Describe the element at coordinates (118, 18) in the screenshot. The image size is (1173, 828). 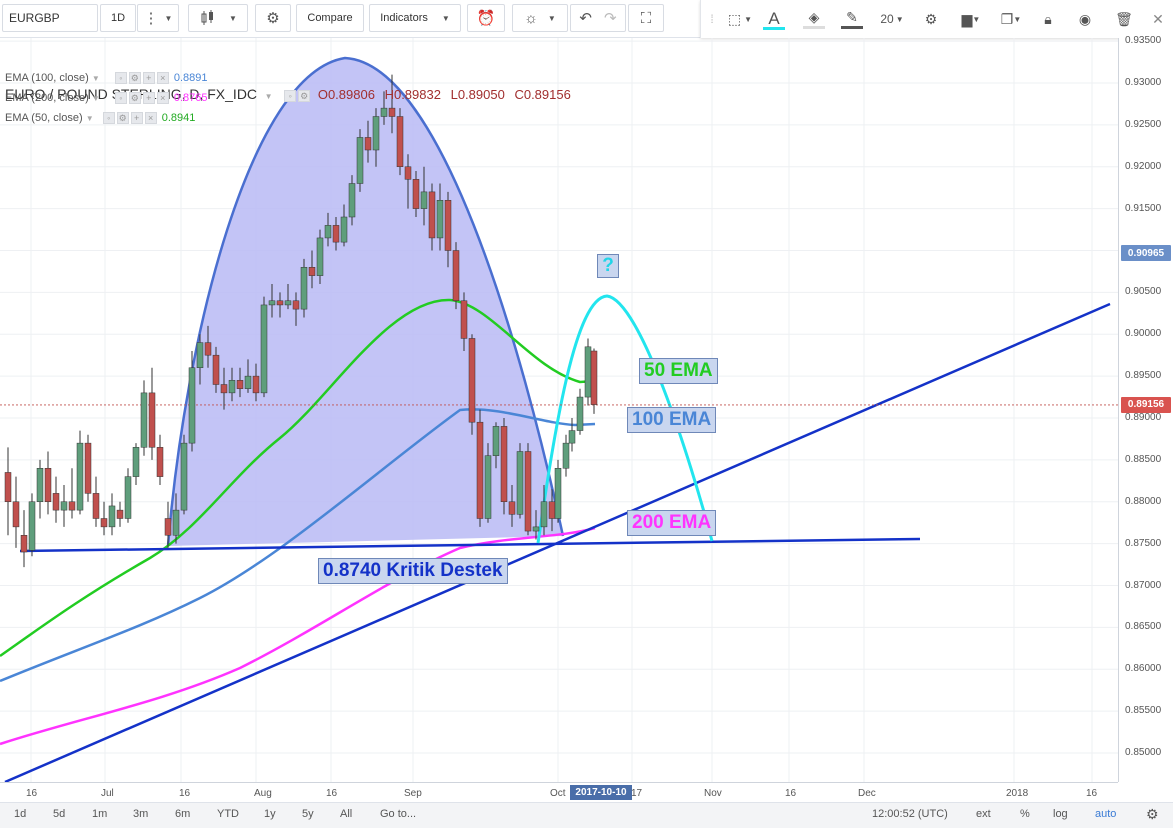
I see `interval-button: 1D` at that location.